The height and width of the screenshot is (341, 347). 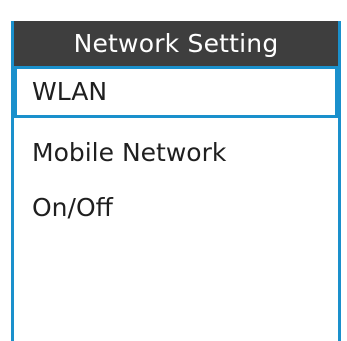 What do you see at coordinates (176, 153) in the screenshot?
I see `menu-item-mobile-network: Mobile Network` at bounding box center [176, 153].